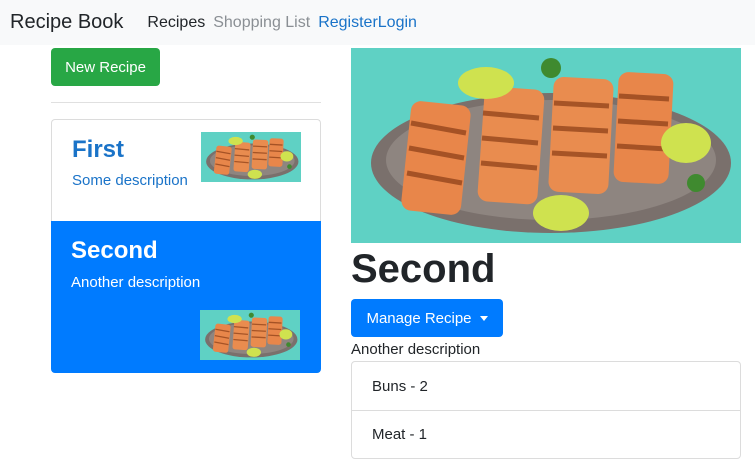 The width and height of the screenshot is (755, 471). What do you see at coordinates (423, 269) in the screenshot?
I see `recipe-title: Second` at bounding box center [423, 269].